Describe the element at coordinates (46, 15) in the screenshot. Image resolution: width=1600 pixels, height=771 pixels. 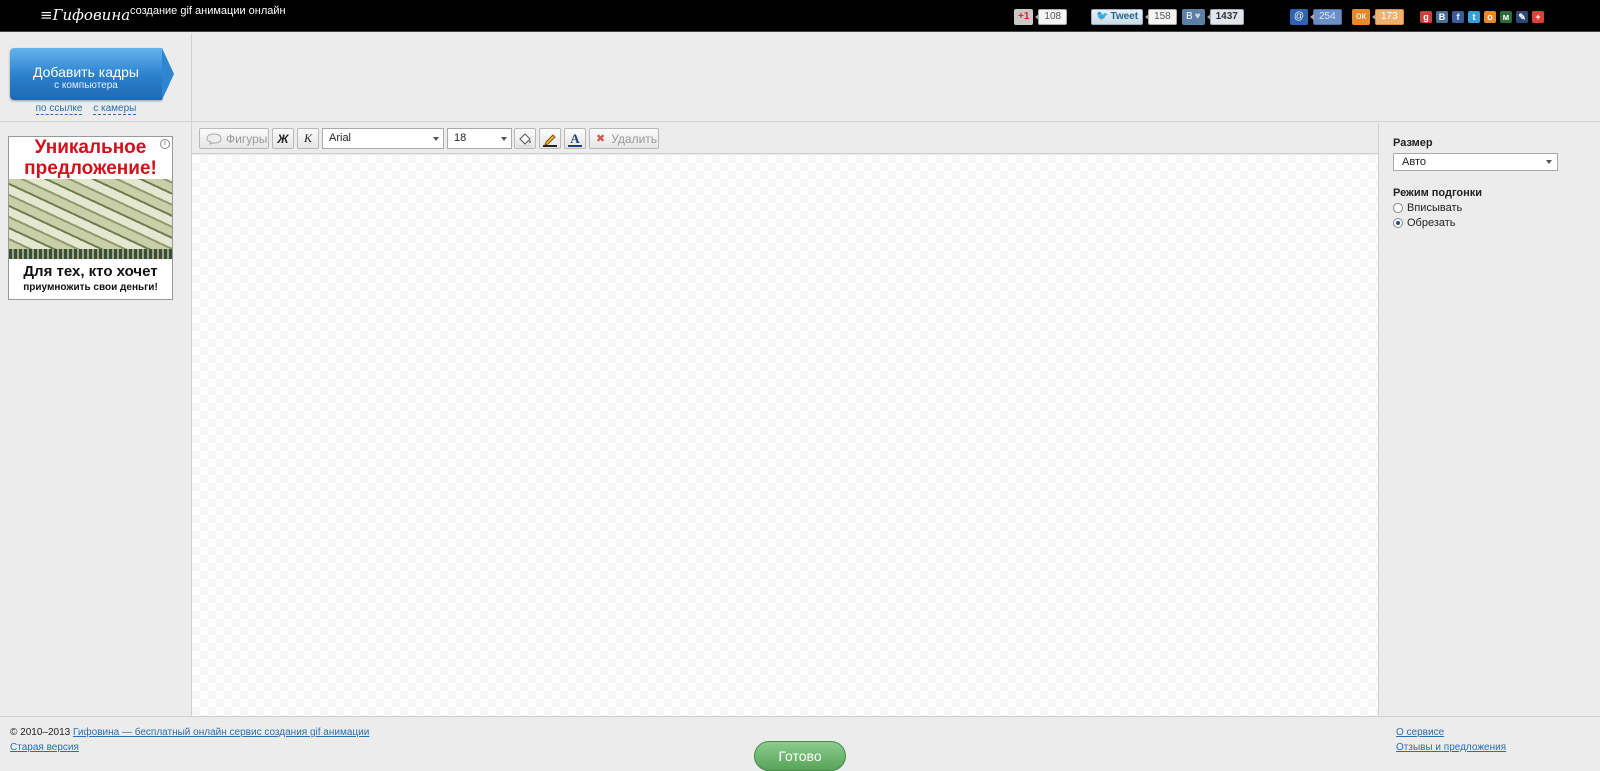
I see `logo-mark-icon: ≡` at that location.